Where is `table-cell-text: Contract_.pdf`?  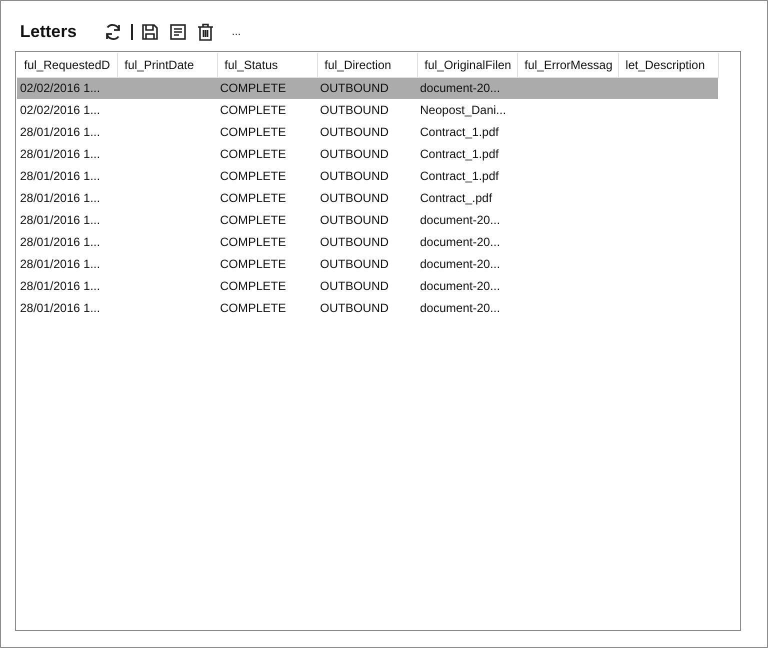 table-cell-text: Contract_.pdf is located at coordinates (456, 198).